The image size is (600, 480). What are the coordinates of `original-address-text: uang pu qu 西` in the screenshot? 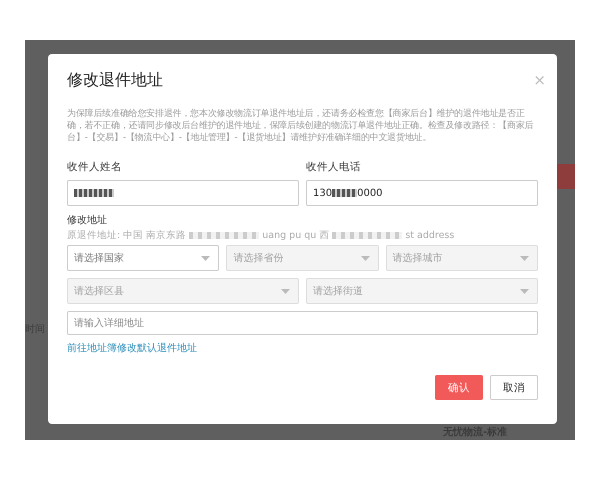 It's located at (296, 235).